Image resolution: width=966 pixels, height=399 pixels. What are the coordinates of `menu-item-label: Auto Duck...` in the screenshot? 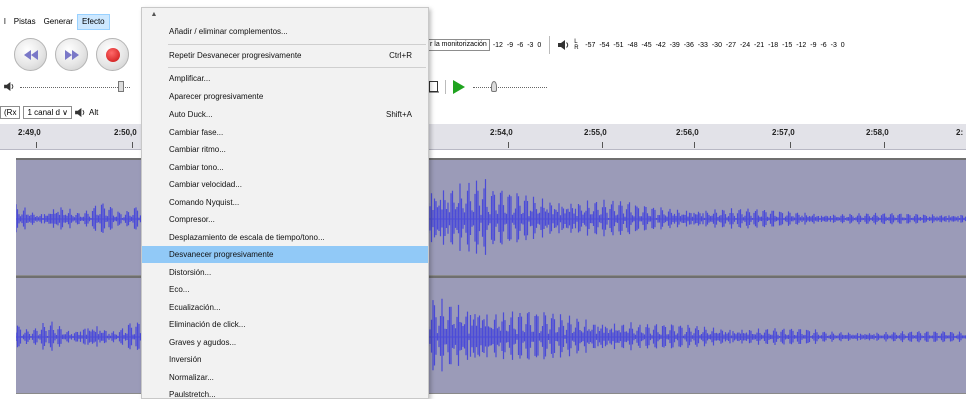 It's located at (191, 114).